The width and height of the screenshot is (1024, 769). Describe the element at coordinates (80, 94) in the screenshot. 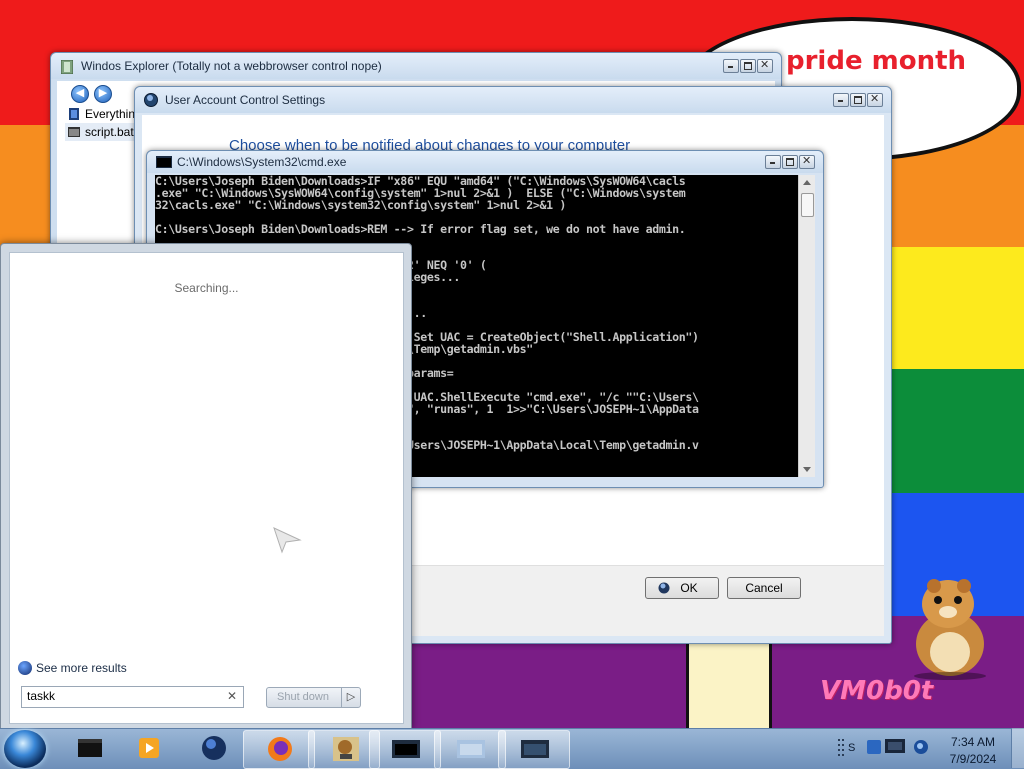

I see `back-arrow-icon: ◀` at that location.